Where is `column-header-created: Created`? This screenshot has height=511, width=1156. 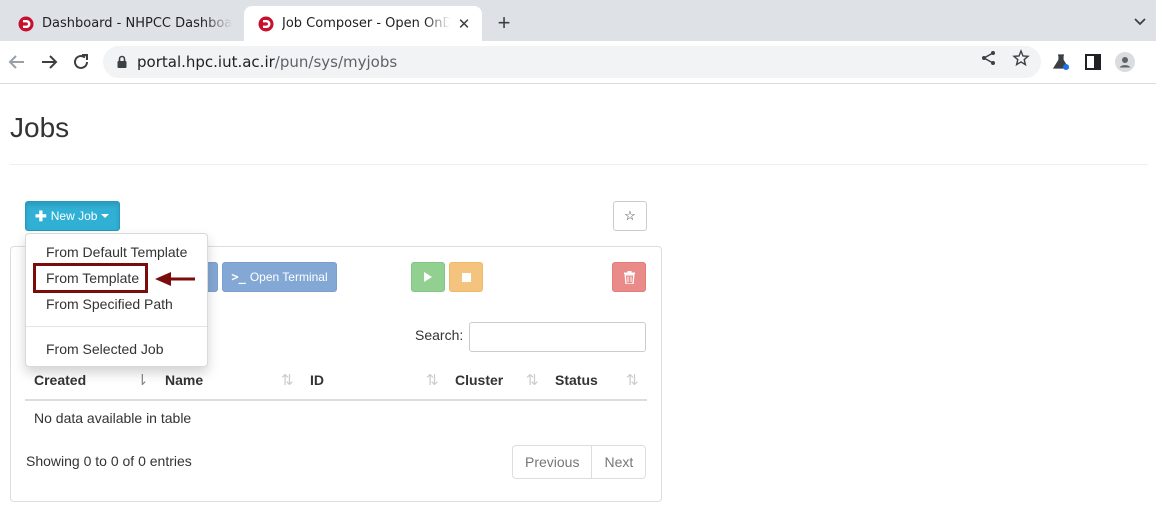 column-header-created: Created is located at coordinates (60, 380).